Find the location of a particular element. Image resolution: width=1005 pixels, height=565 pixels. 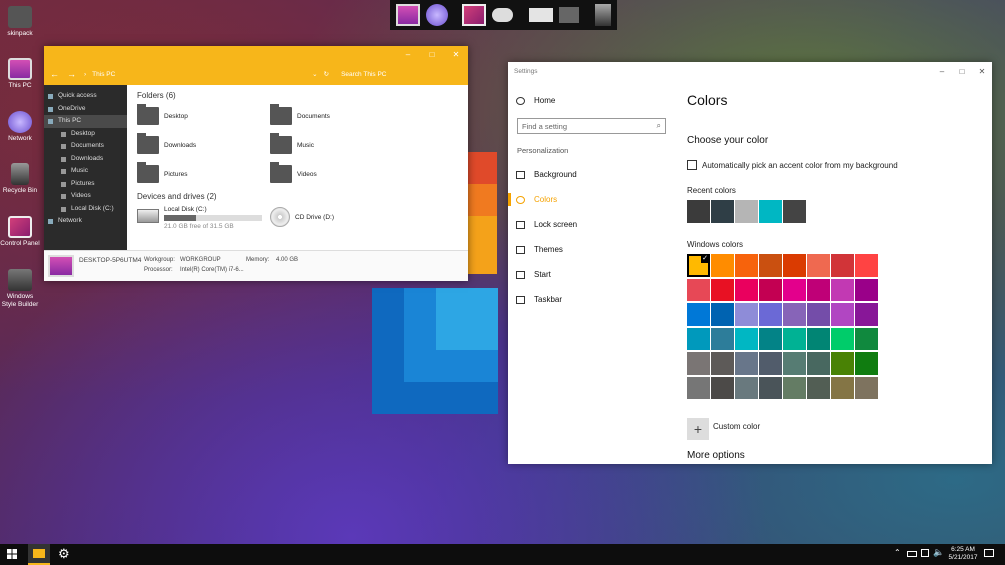

desktop-icon-windows-style-builder: Windows Style Builder is located at coordinates (20, 289).